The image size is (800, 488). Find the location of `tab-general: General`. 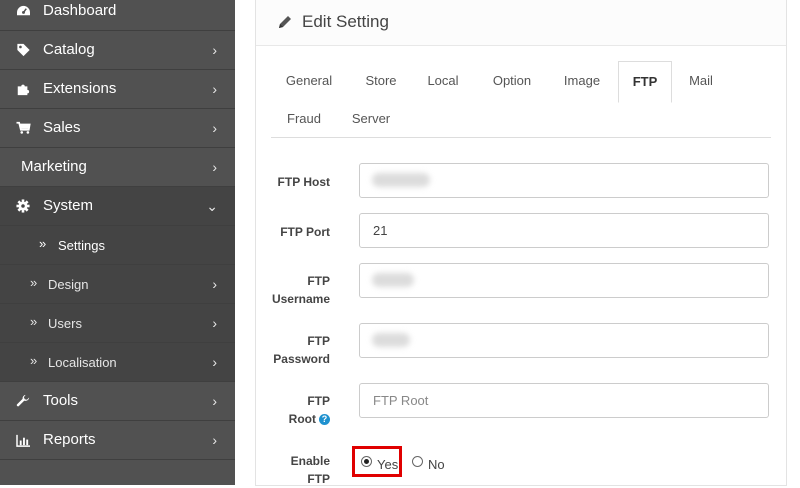

tab-general: General is located at coordinates (309, 81).